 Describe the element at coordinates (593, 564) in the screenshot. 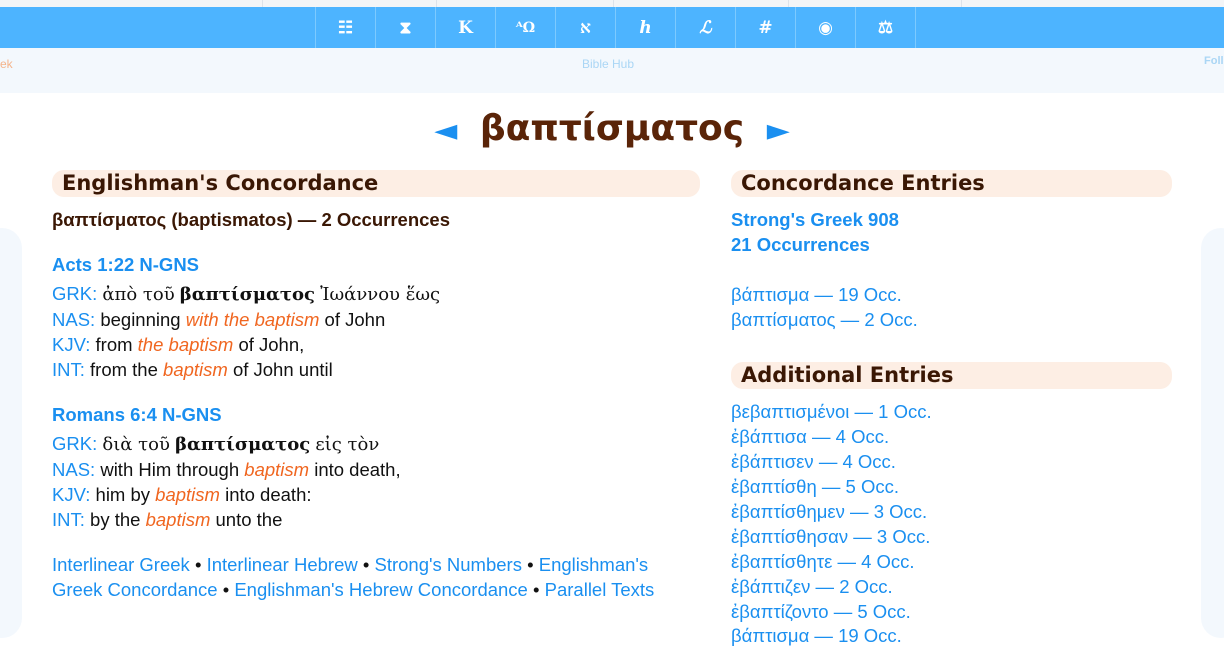

I see `englishmans-greek-concordance-link: Englishman's` at that location.